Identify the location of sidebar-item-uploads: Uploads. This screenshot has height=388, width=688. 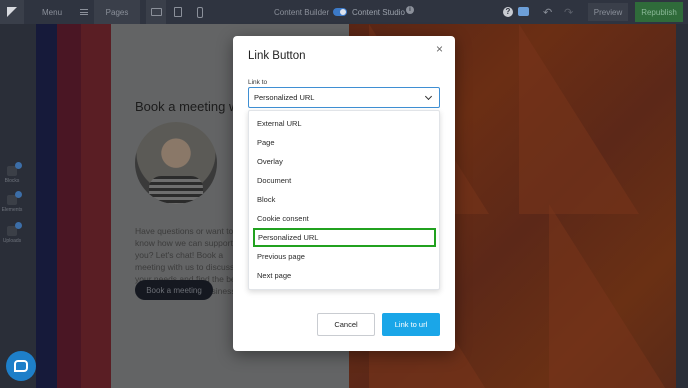
(12, 233).